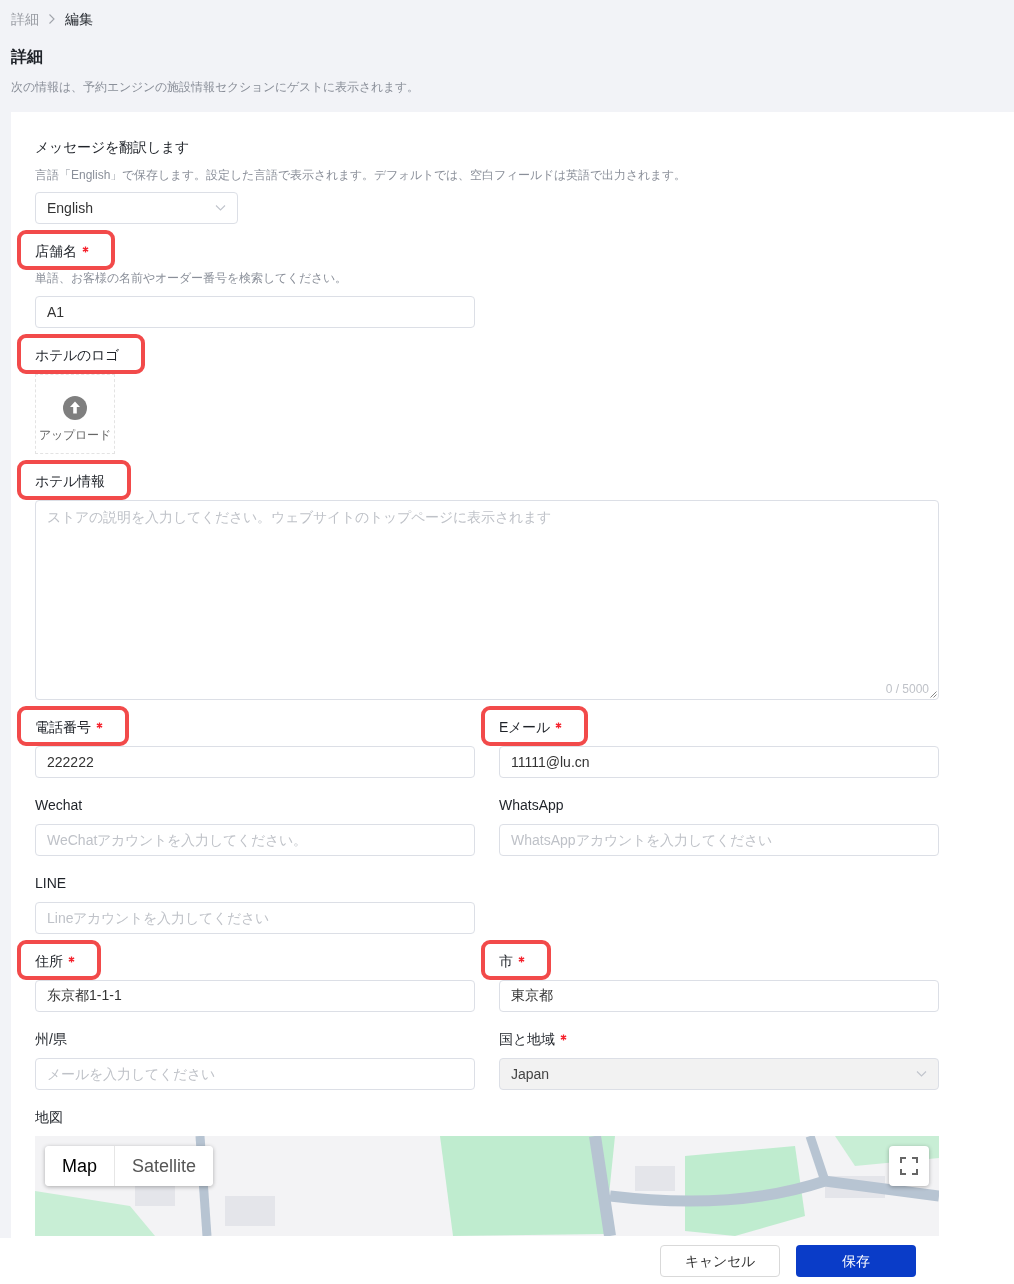 The image size is (1014, 1284). Describe the element at coordinates (531, 805) in the screenshot. I see `field-label: WhatsApp` at that location.